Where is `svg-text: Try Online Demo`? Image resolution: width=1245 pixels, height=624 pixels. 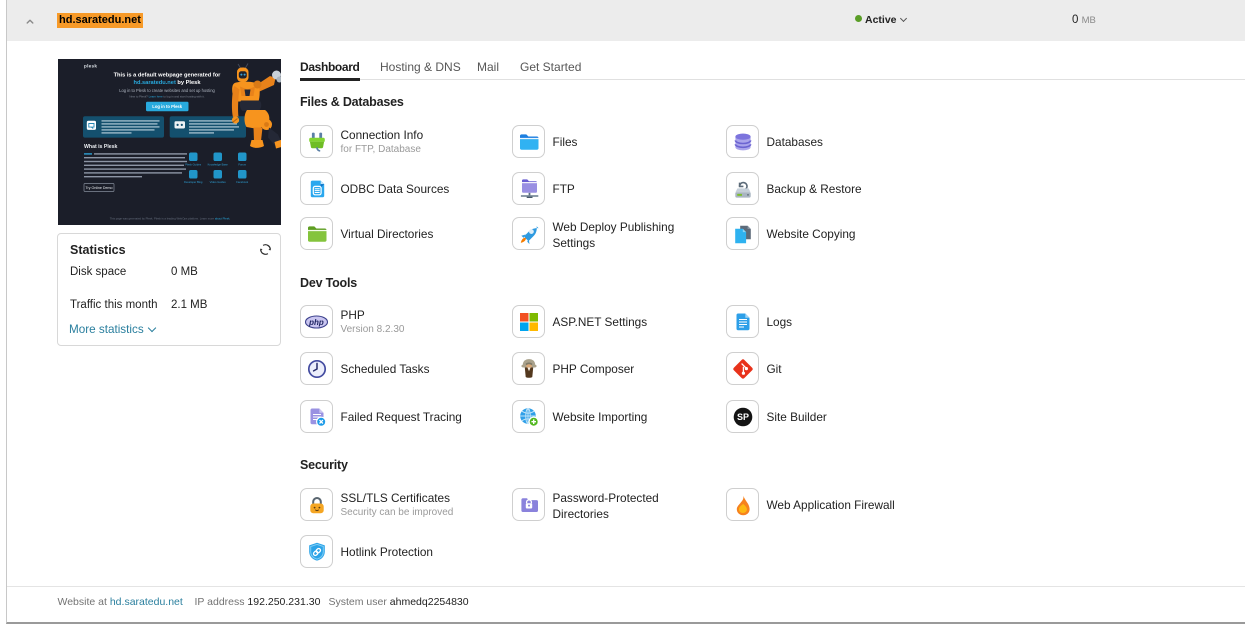 svg-text: Try Online Demo is located at coordinates (98, 188).